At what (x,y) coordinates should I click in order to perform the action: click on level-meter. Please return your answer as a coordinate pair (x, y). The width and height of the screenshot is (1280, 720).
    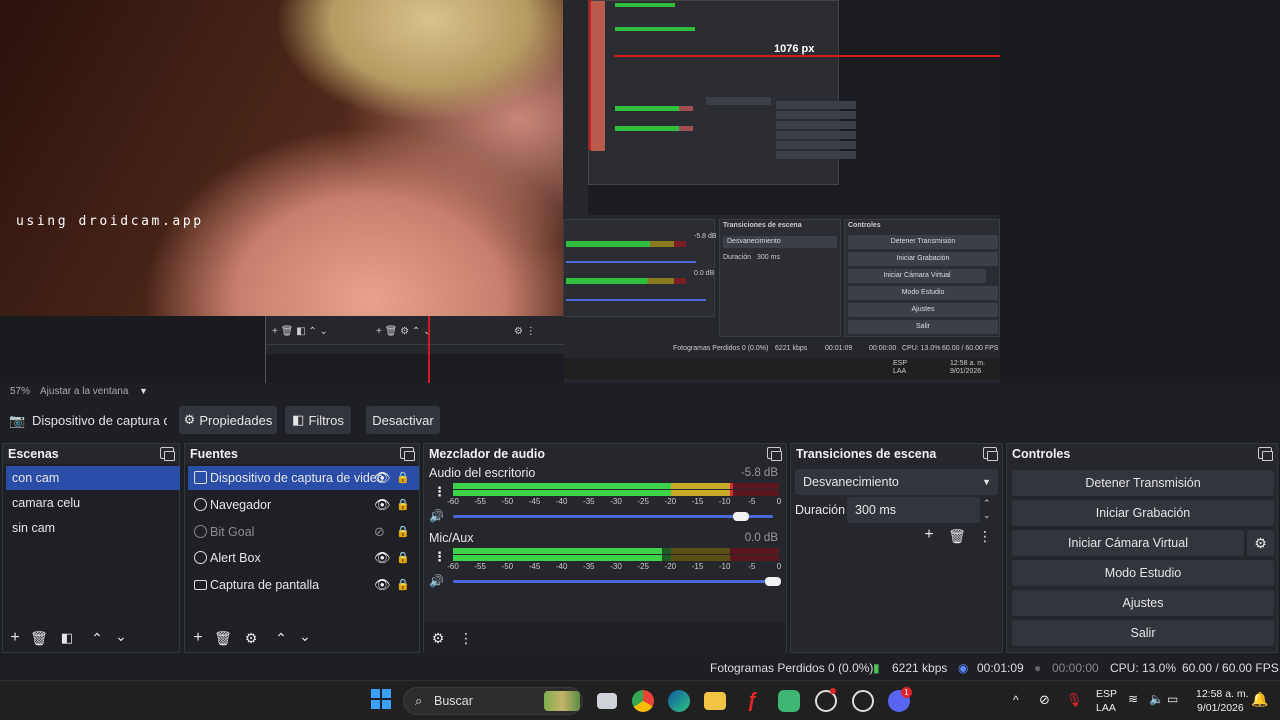
    Looking at the image, I should click on (616, 486).